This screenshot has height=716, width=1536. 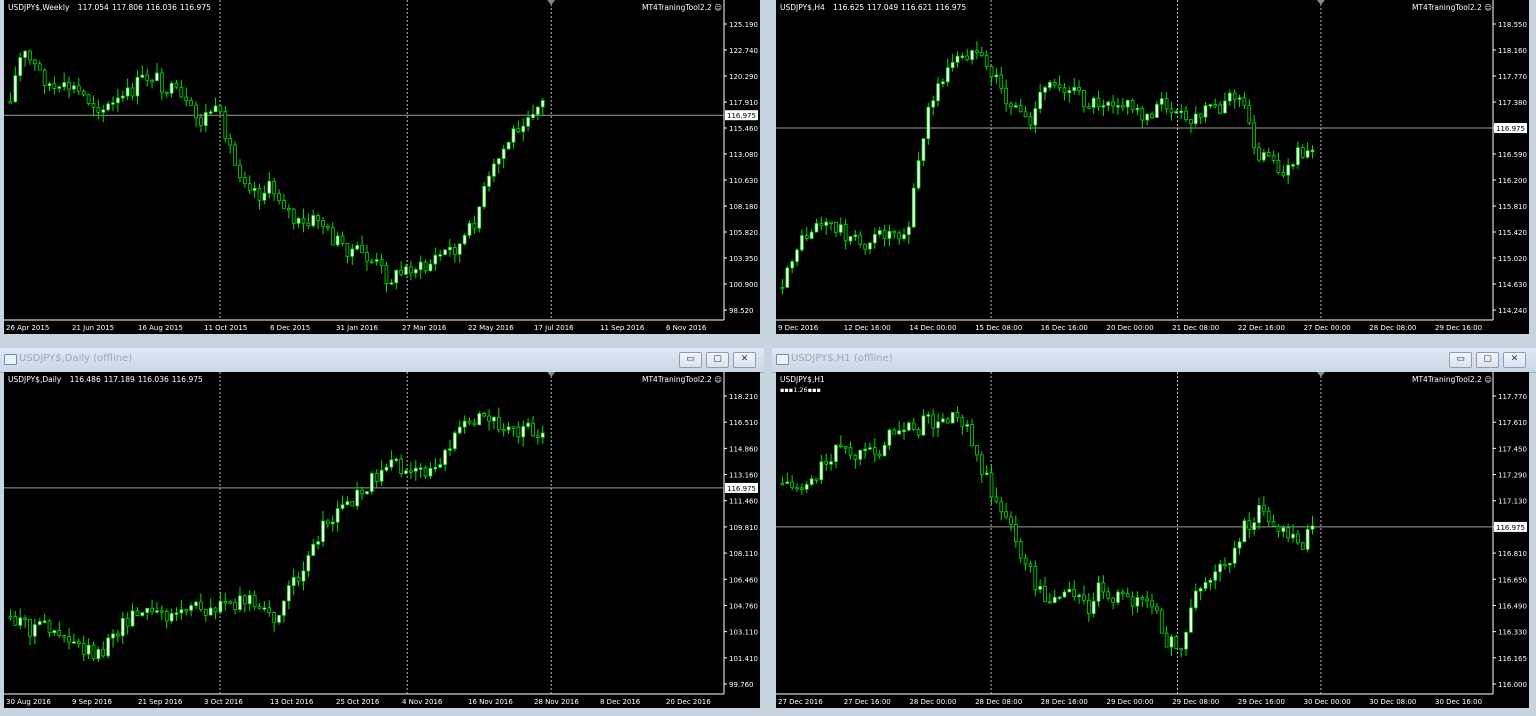 What do you see at coordinates (382, 360) in the screenshot?
I see `window-titlebar: USDJPY$,Daily (offline) ▭ ▢ ✕` at bounding box center [382, 360].